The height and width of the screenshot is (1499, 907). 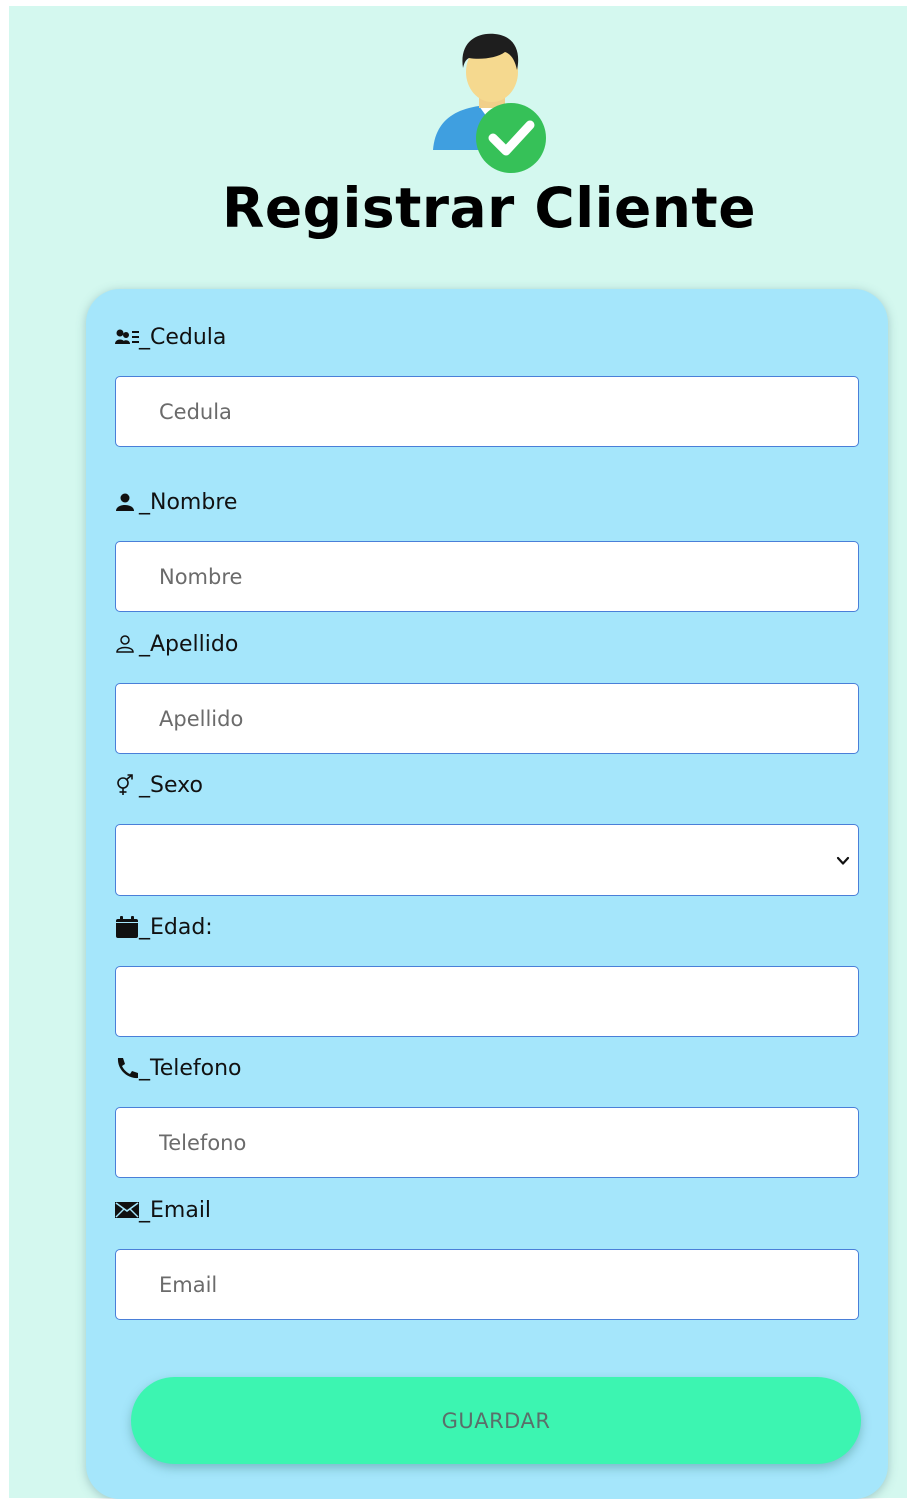 I want to click on envelope-icon, so click(x=127, y=1210).